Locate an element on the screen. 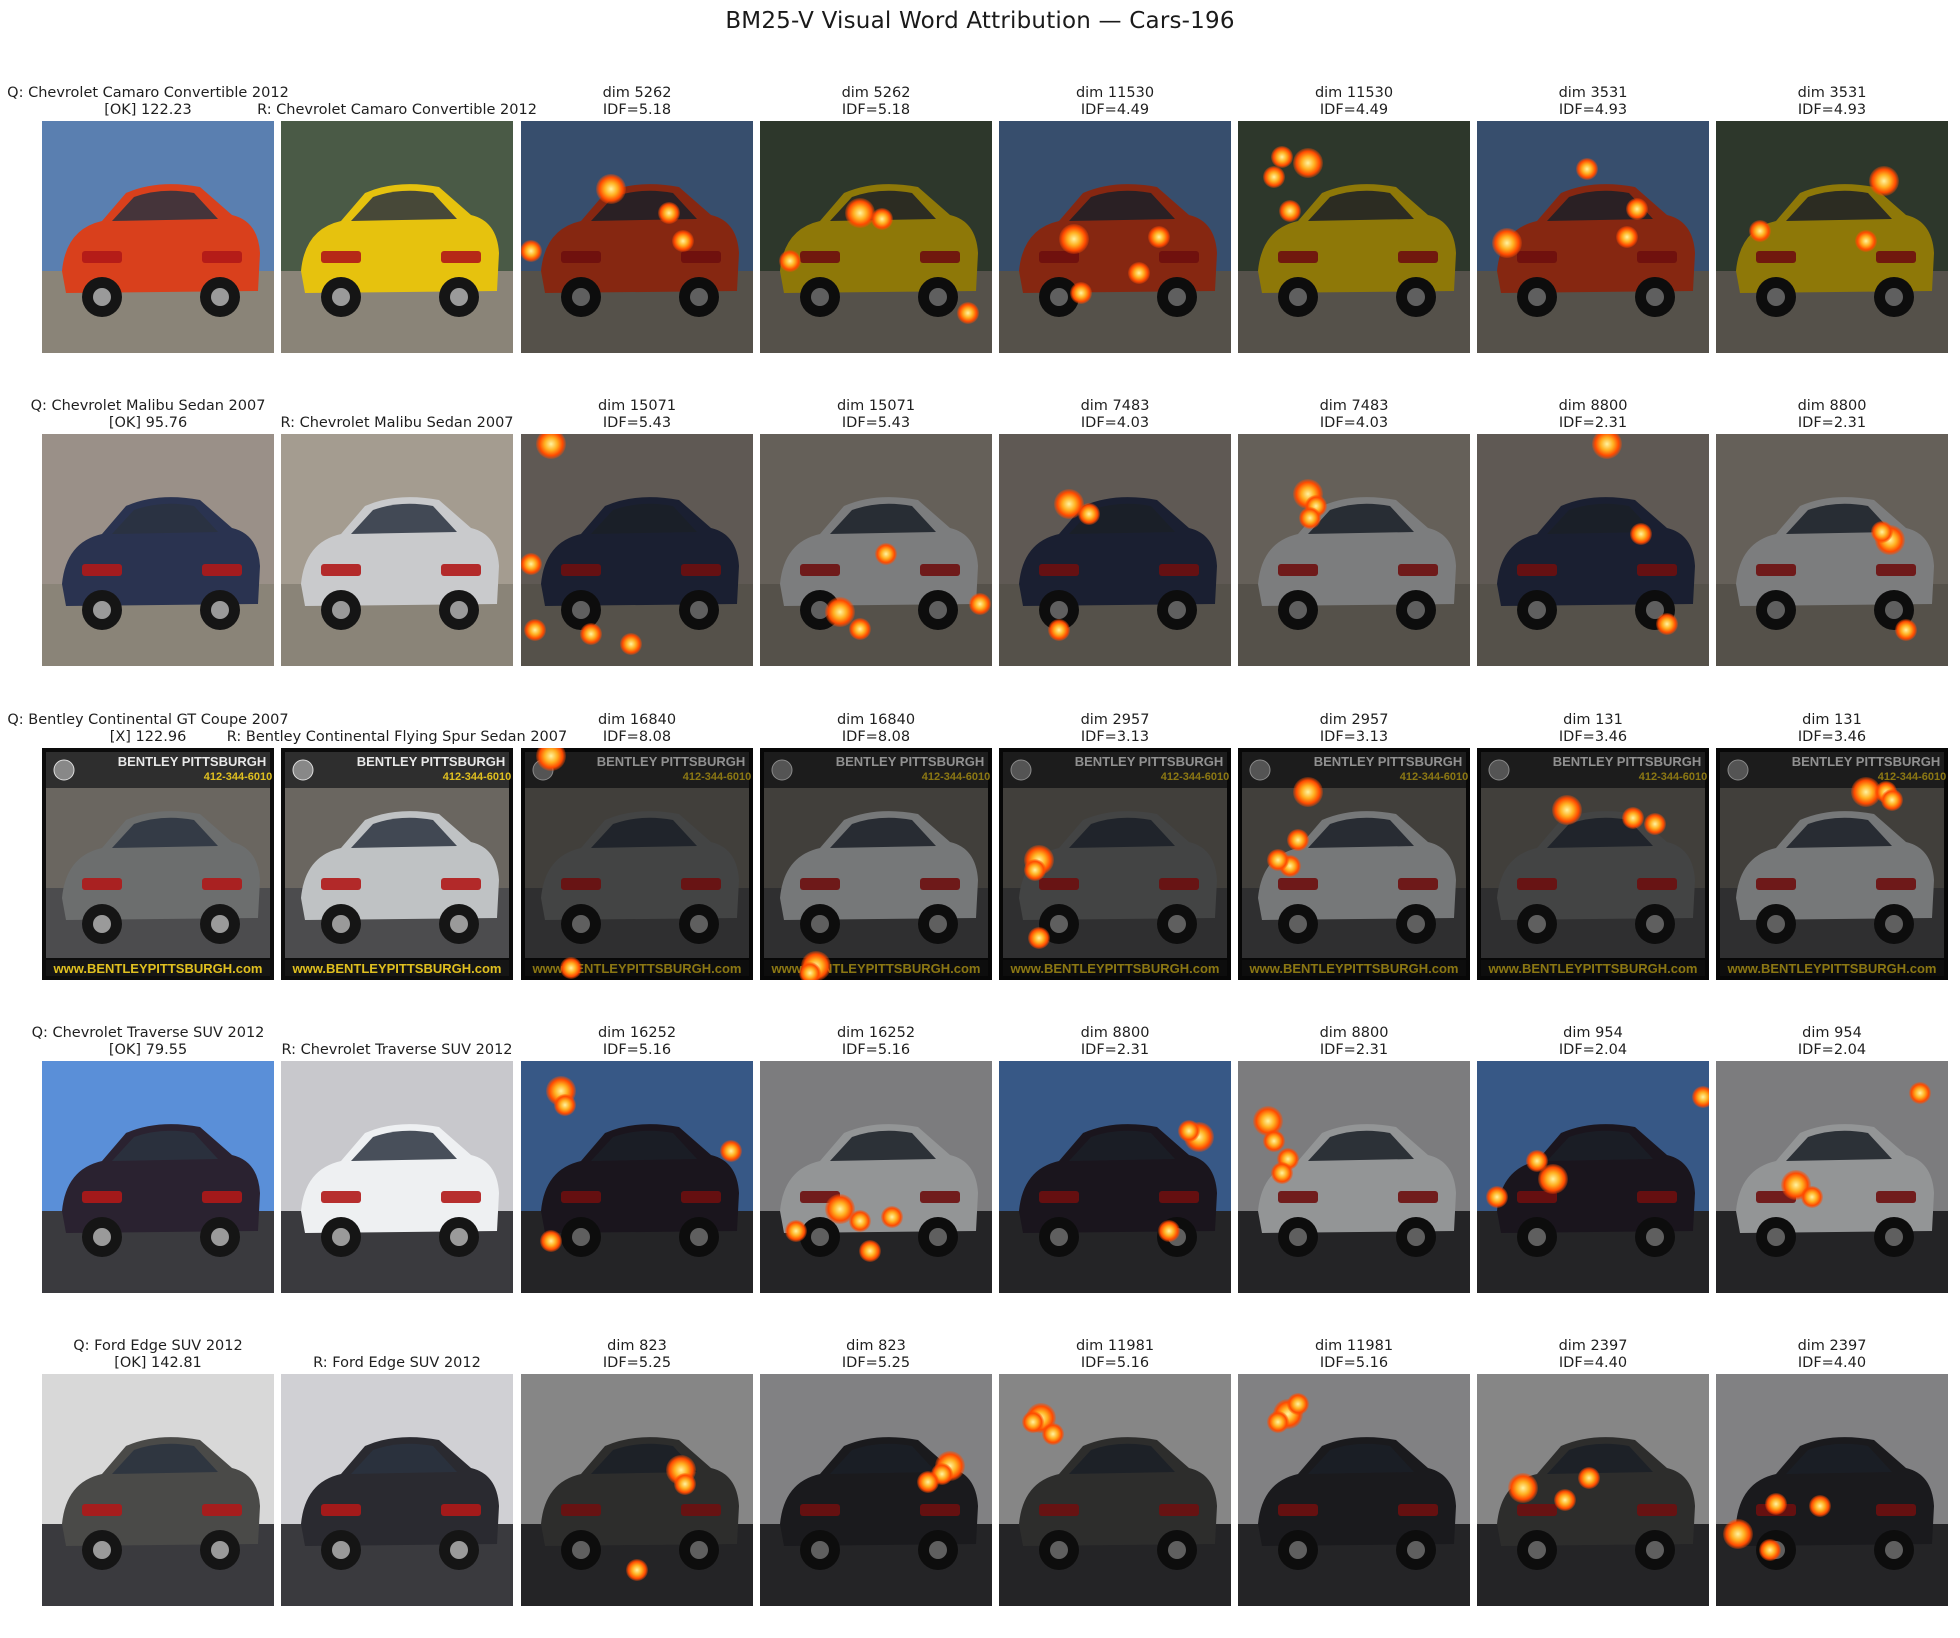 This screenshot has width=1960, height=1638. retrieved-cell: R: Chevrolet Malibu Sedan 2007 is located at coordinates (397, 546).